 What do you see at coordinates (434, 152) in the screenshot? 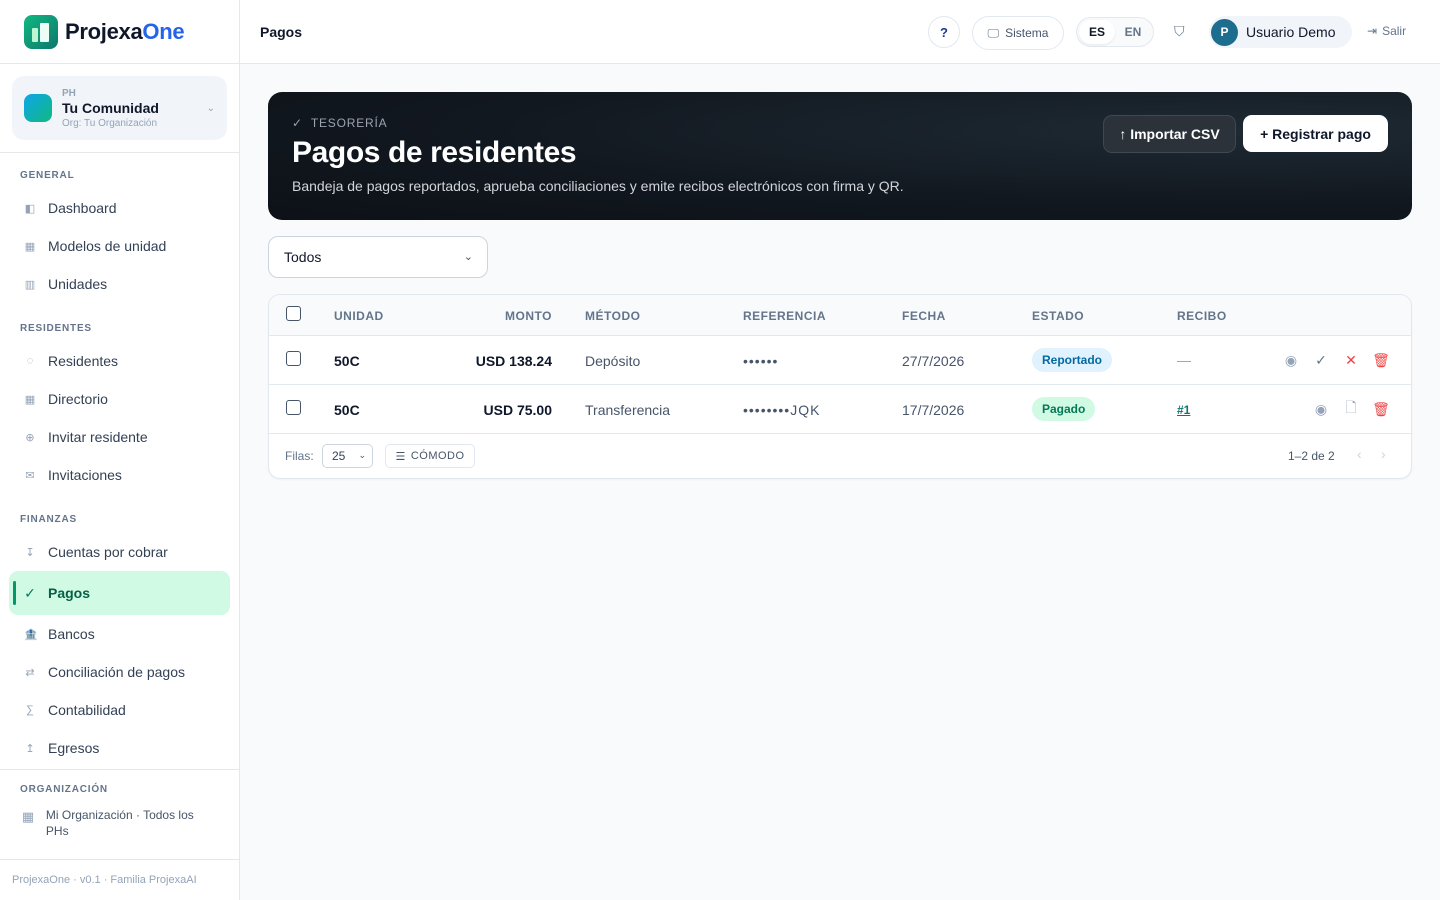
I see `page-title: Pagos de residentes` at bounding box center [434, 152].